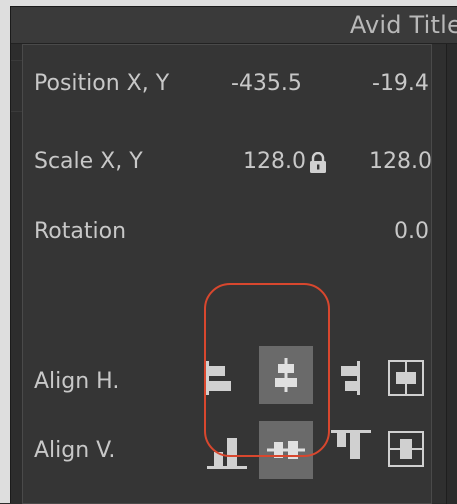 Image resolution: width=457 pixels, height=504 pixels. I want to click on align-center-vertical-icon, so click(286, 450).